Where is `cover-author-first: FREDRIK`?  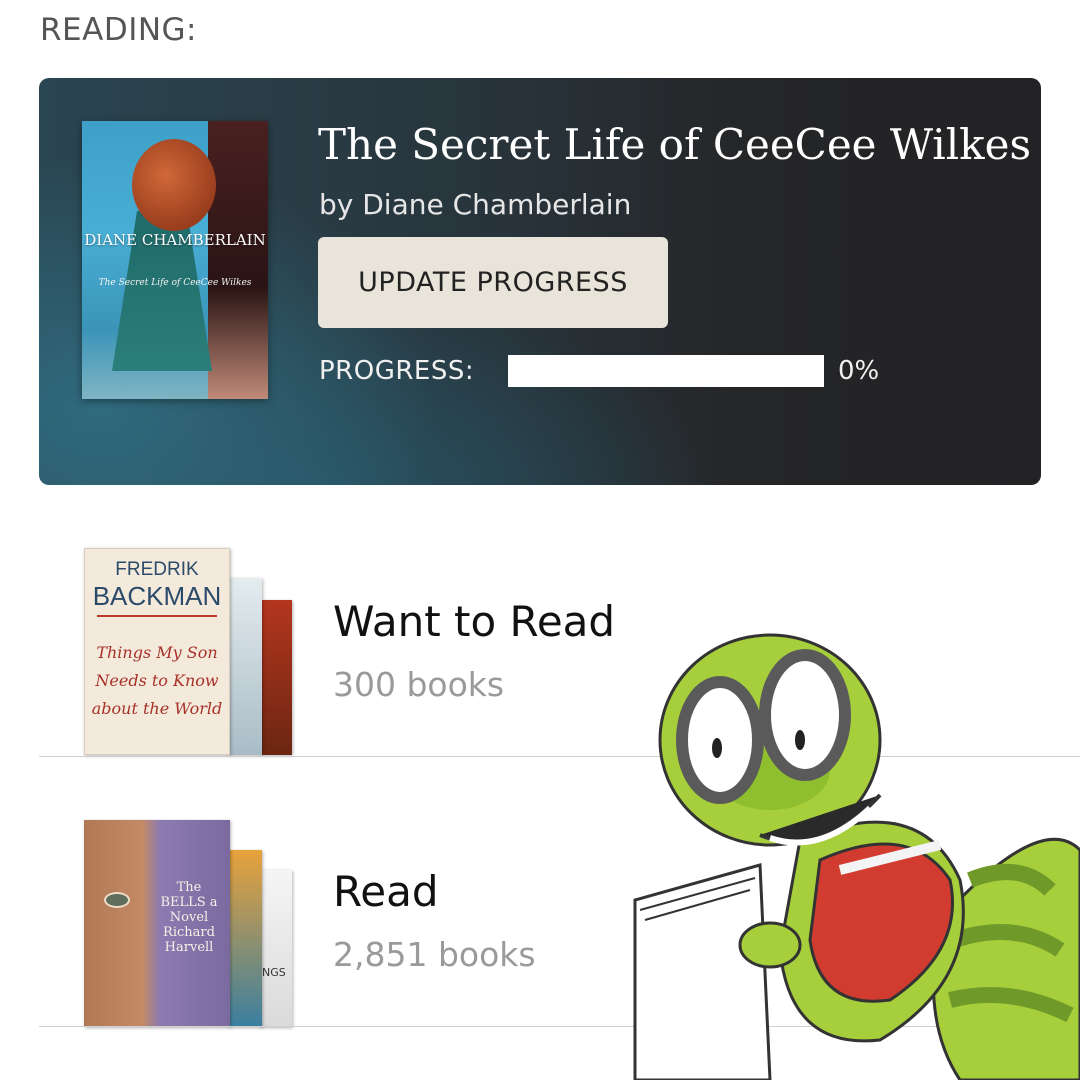 cover-author-first: FREDRIK is located at coordinates (157, 569).